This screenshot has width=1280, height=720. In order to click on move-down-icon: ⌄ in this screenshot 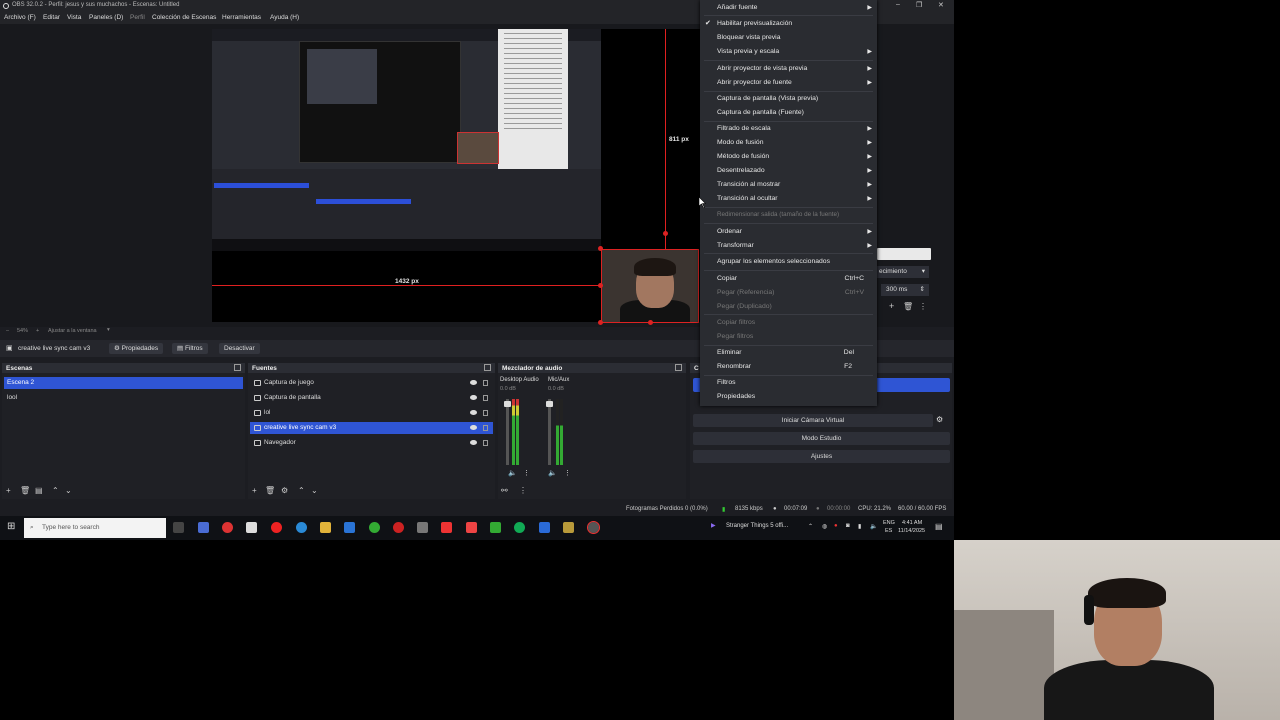, I will do `click(314, 490)`.